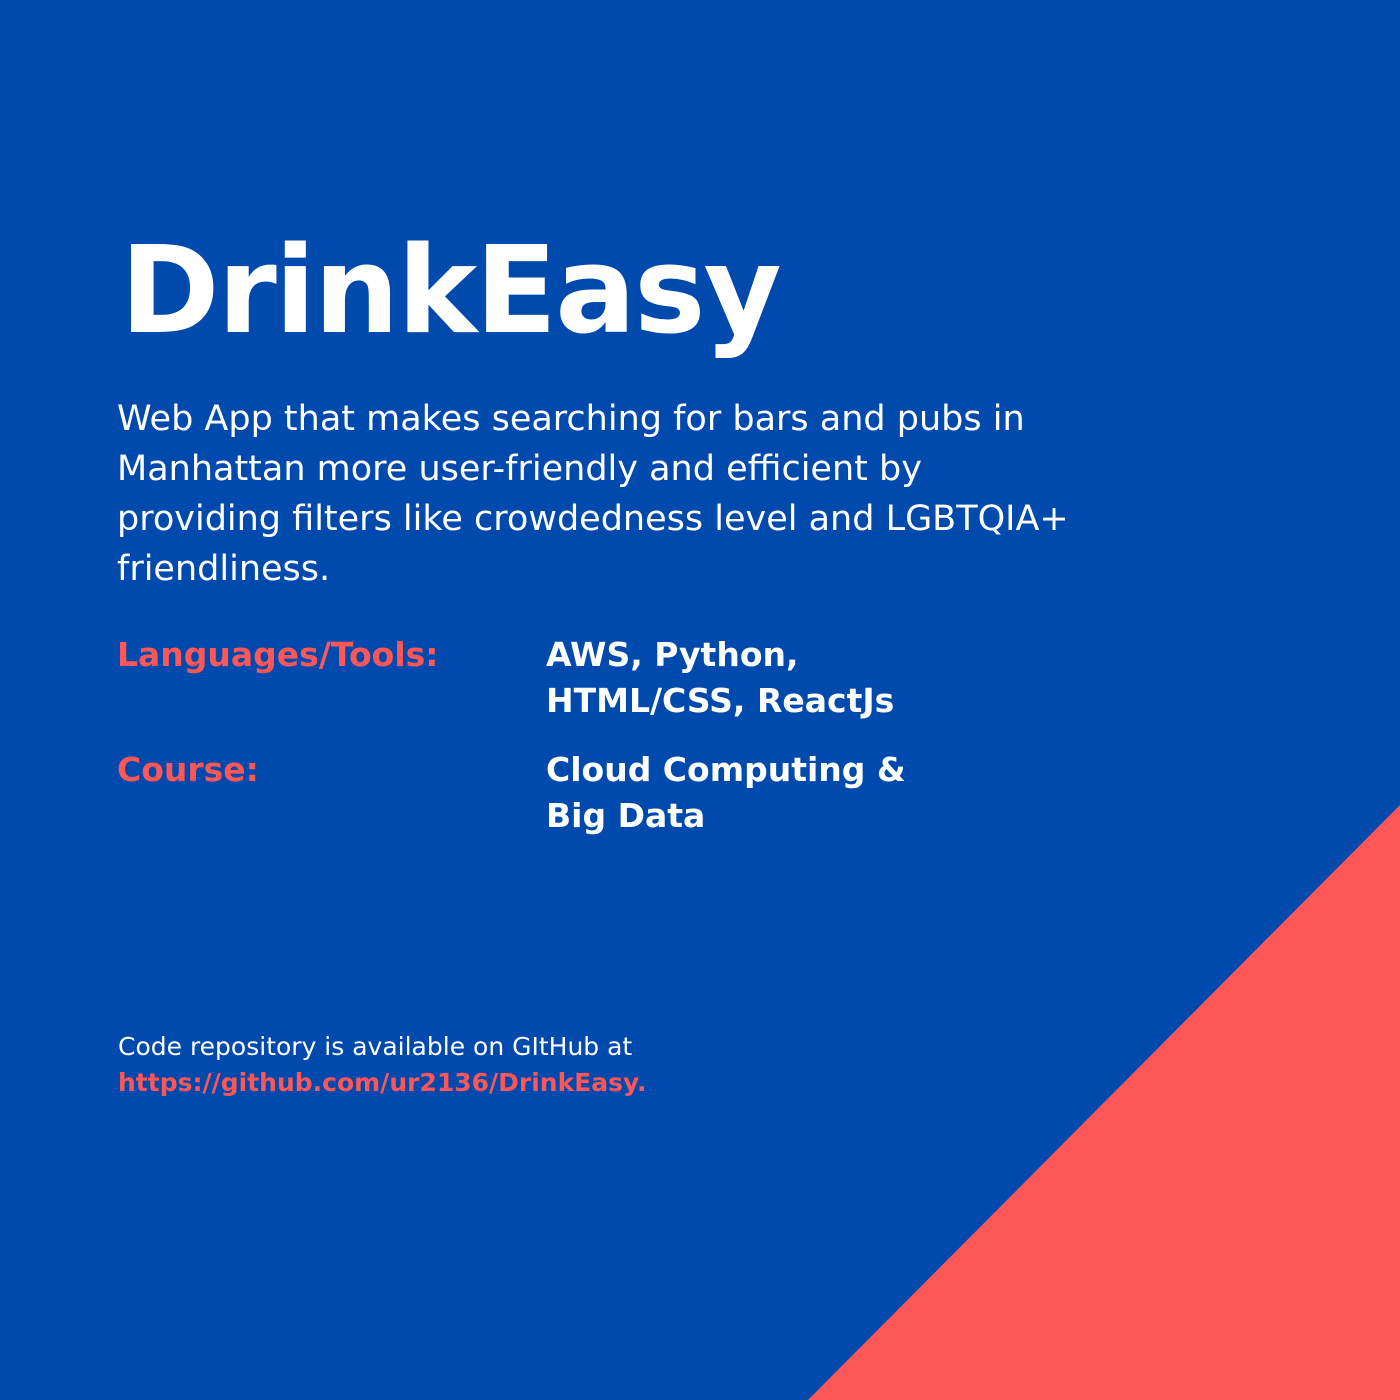 The width and height of the screenshot is (1400, 1400). I want to click on languages-value-line-2: HTML/CSS, ReactJs, so click(720, 700).